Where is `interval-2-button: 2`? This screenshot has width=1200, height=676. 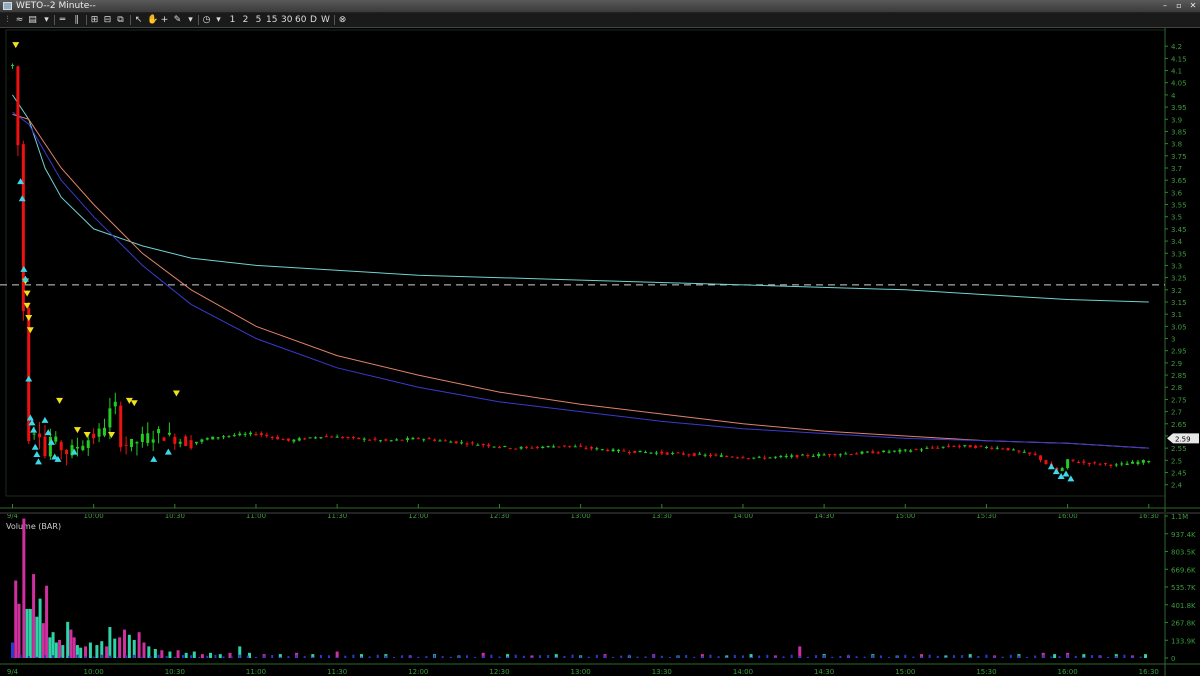 interval-2-button: 2 is located at coordinates (245, 20).